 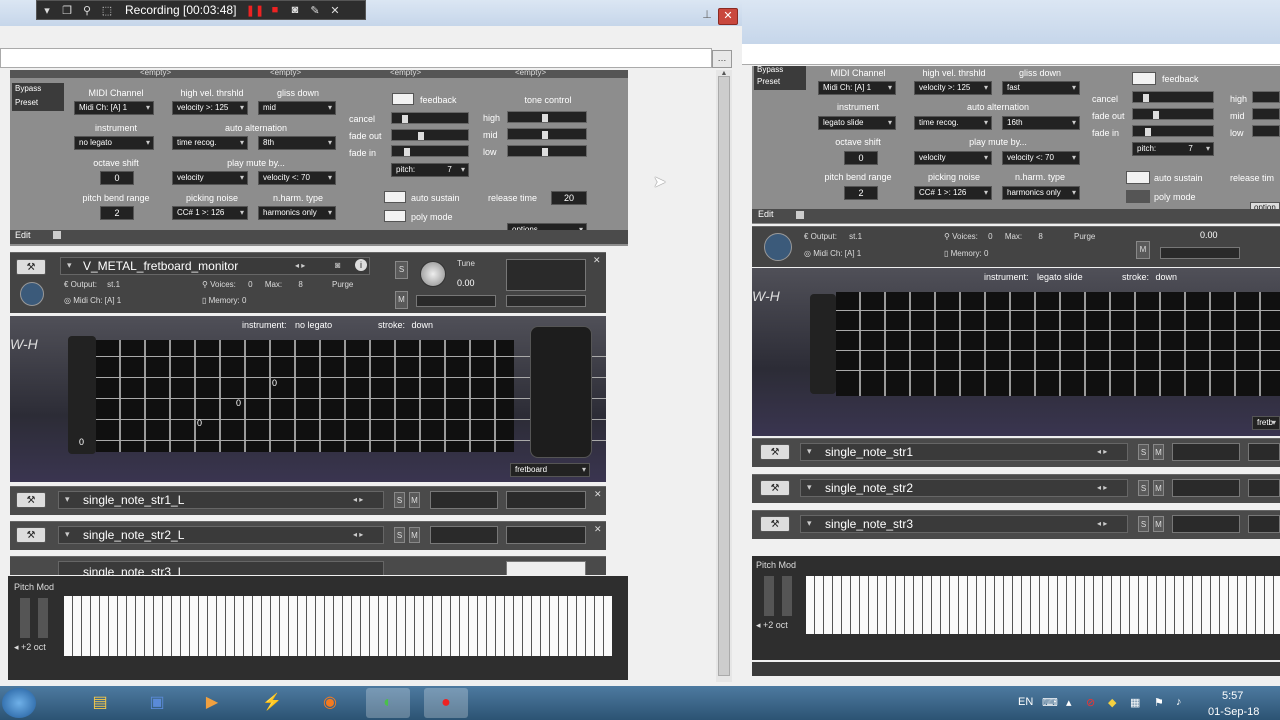 What do you see at coordinates (569, 198) in the screenshot?
I see `release-time-value: 20` at bounding box center [569, 198].